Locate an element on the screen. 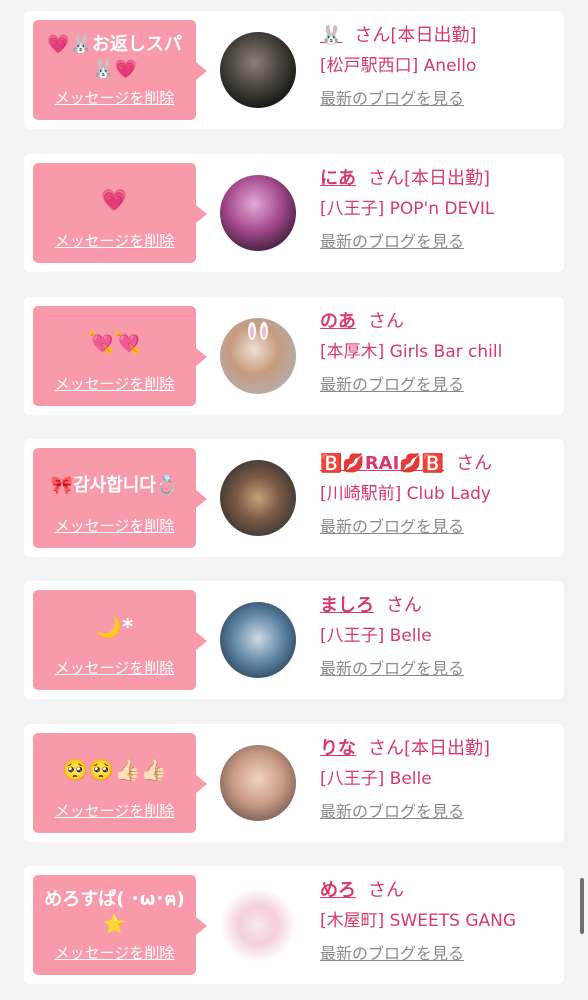  message-text: 🎀감사합니다💍 is located at coordinates (114, 485).